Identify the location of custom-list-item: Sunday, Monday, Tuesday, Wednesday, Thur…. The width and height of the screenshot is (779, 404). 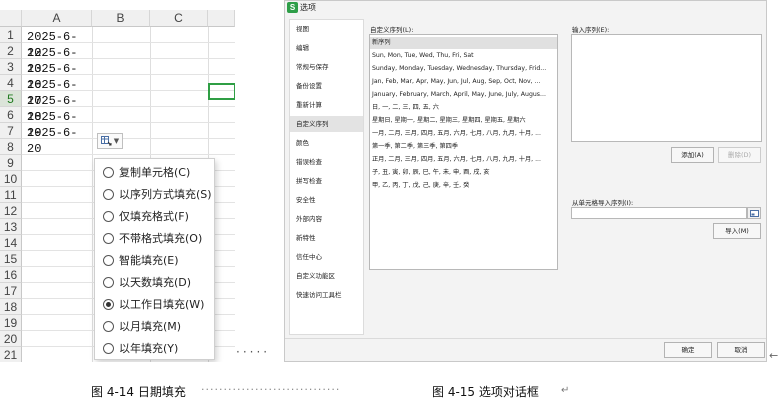
(463, 69).